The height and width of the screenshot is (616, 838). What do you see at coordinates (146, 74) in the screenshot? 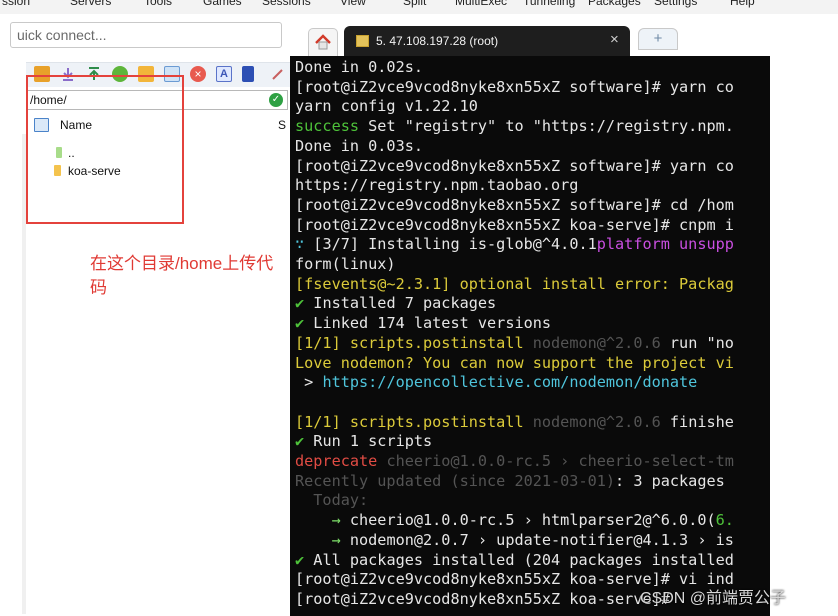
I see `new-folder-icon` at bounding box center [146, 74].